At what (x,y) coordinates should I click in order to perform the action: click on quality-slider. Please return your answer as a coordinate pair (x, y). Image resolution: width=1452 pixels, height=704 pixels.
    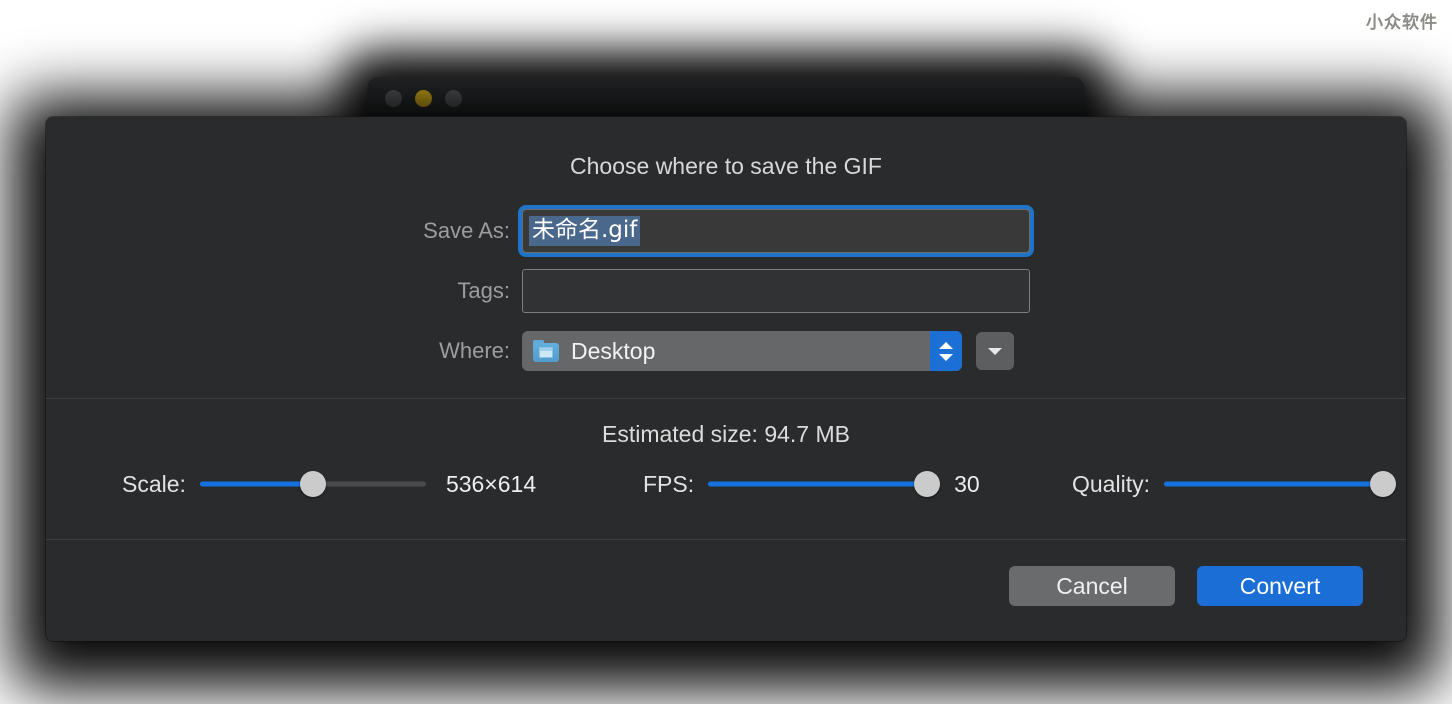
    Looking at the image, I should click on (1280, 484).